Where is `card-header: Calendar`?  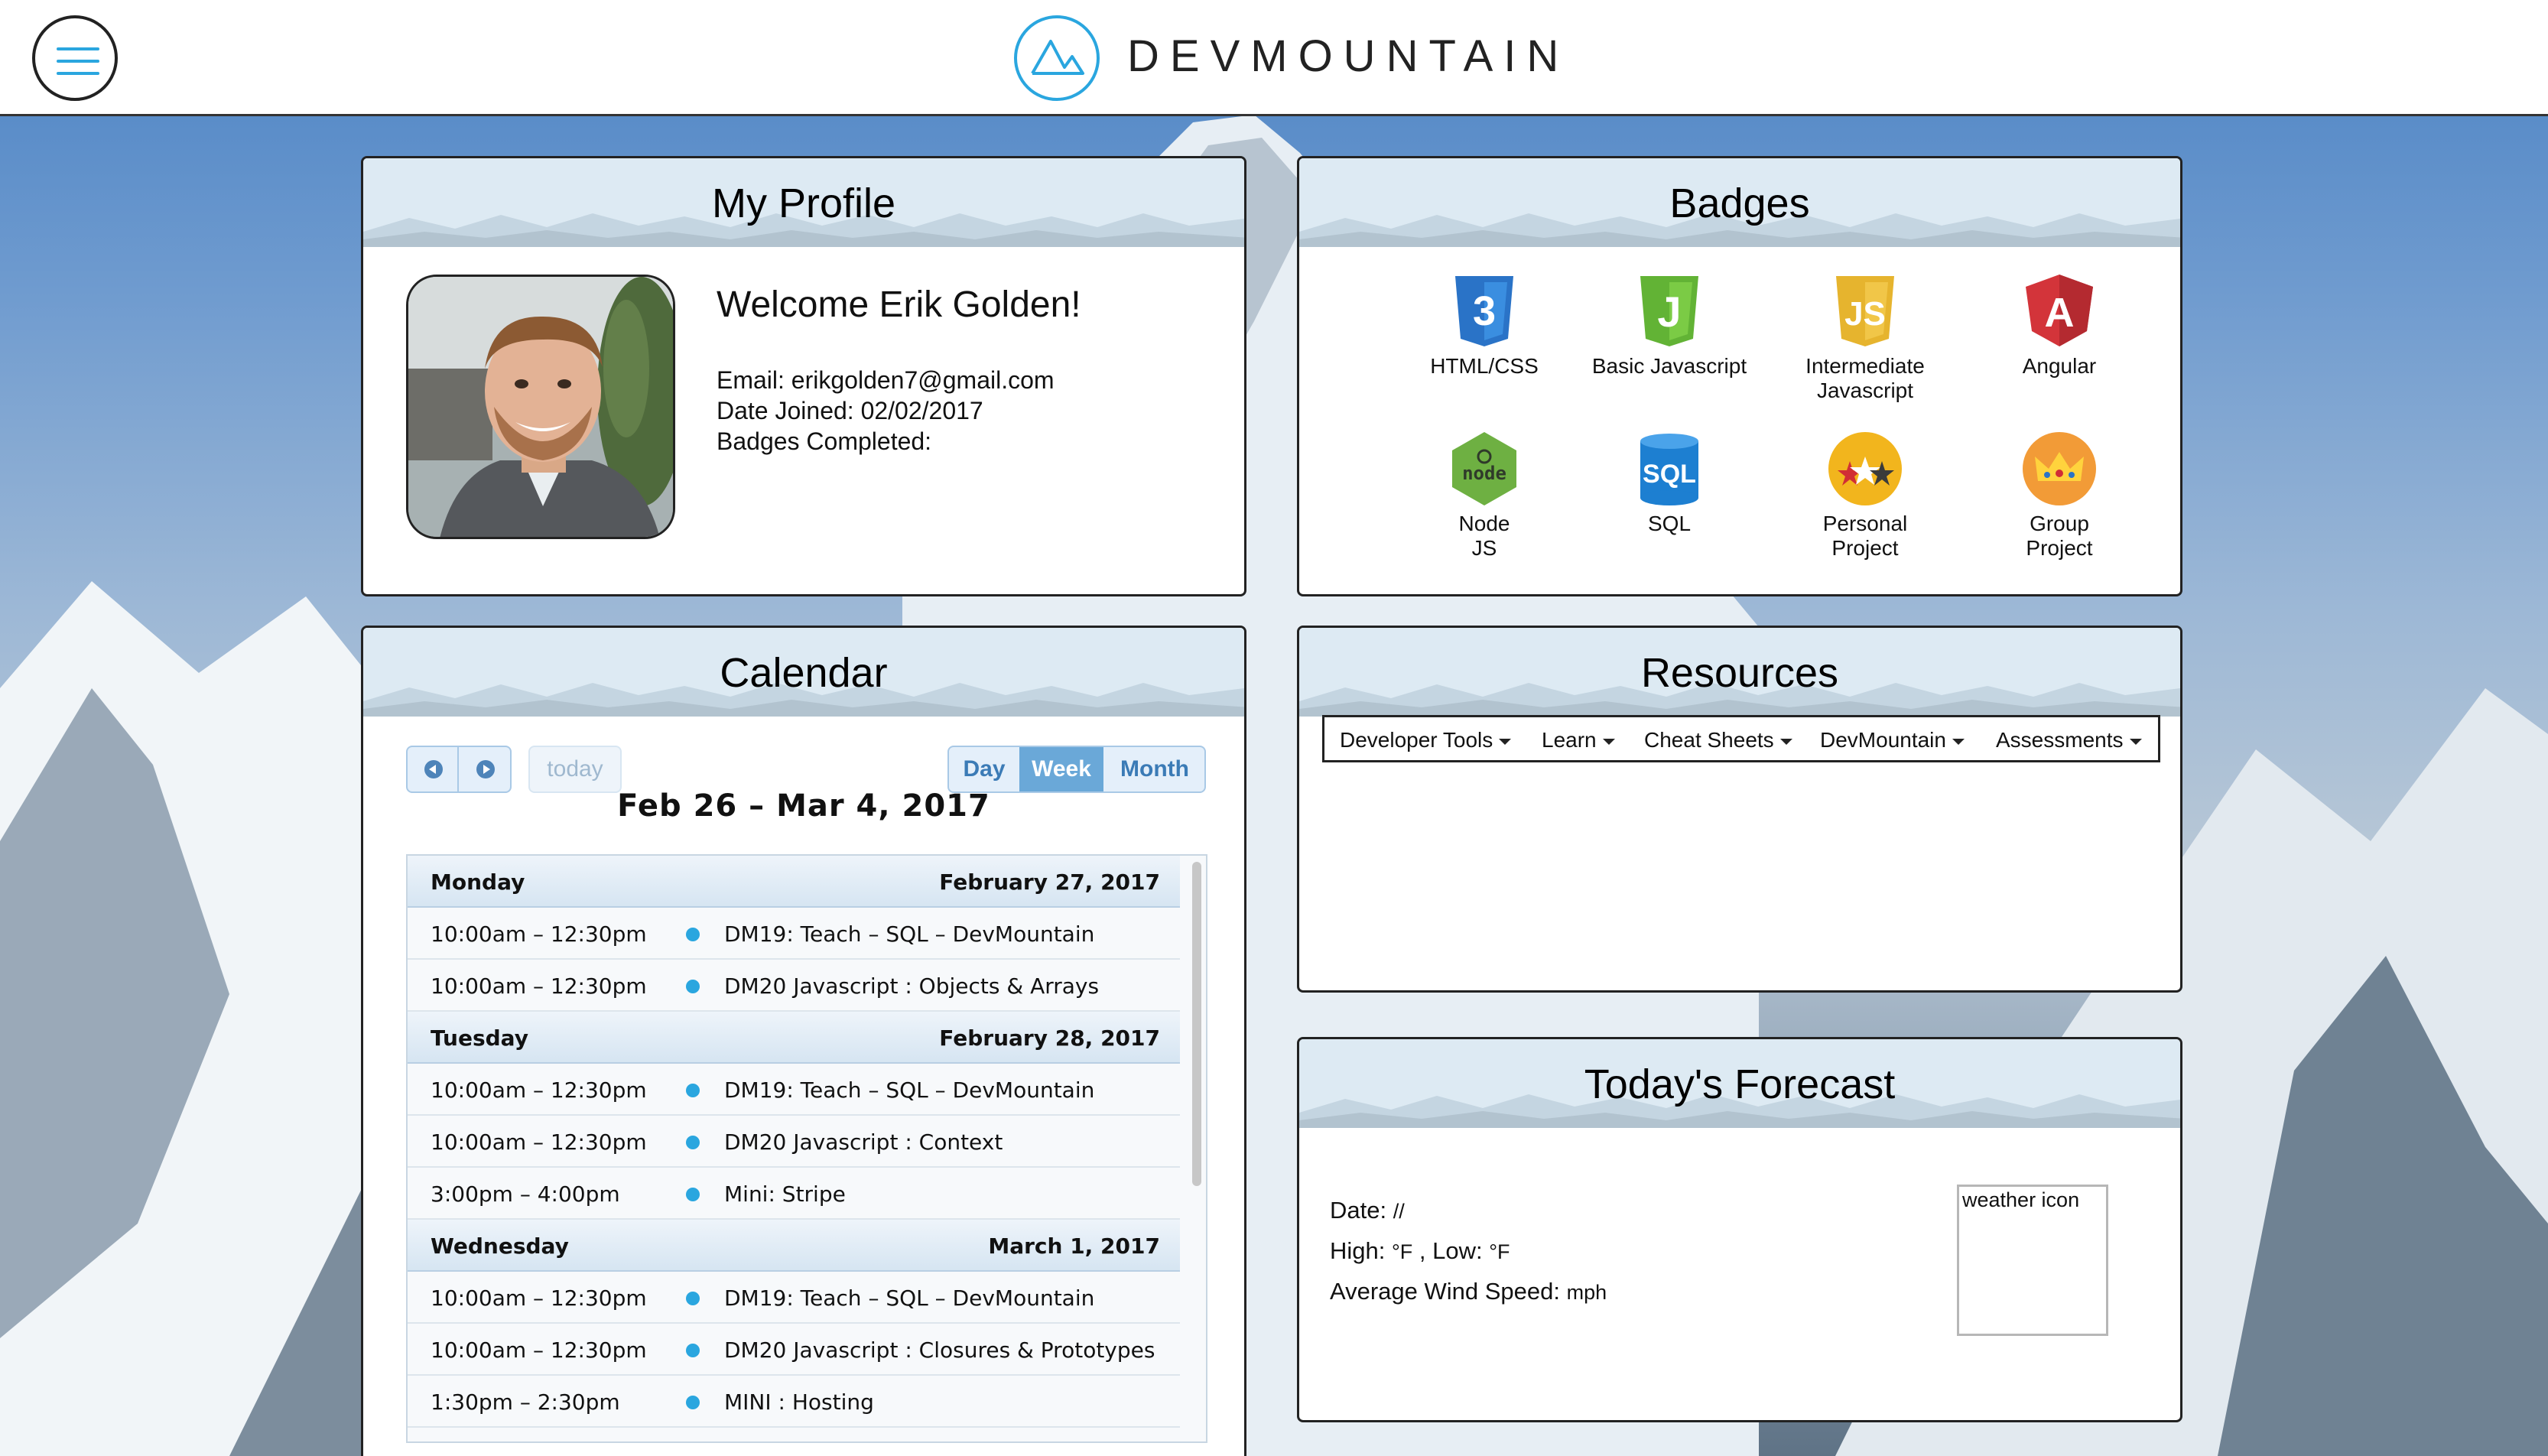
card-header: Calendar is located at coordinates (803, 672).